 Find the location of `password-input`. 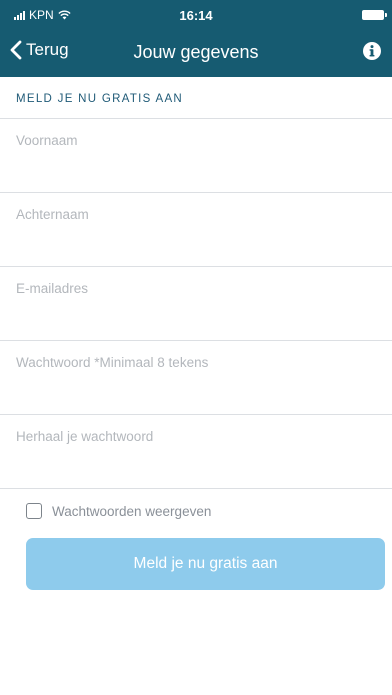

password-input is located at coordinates (196, 362).